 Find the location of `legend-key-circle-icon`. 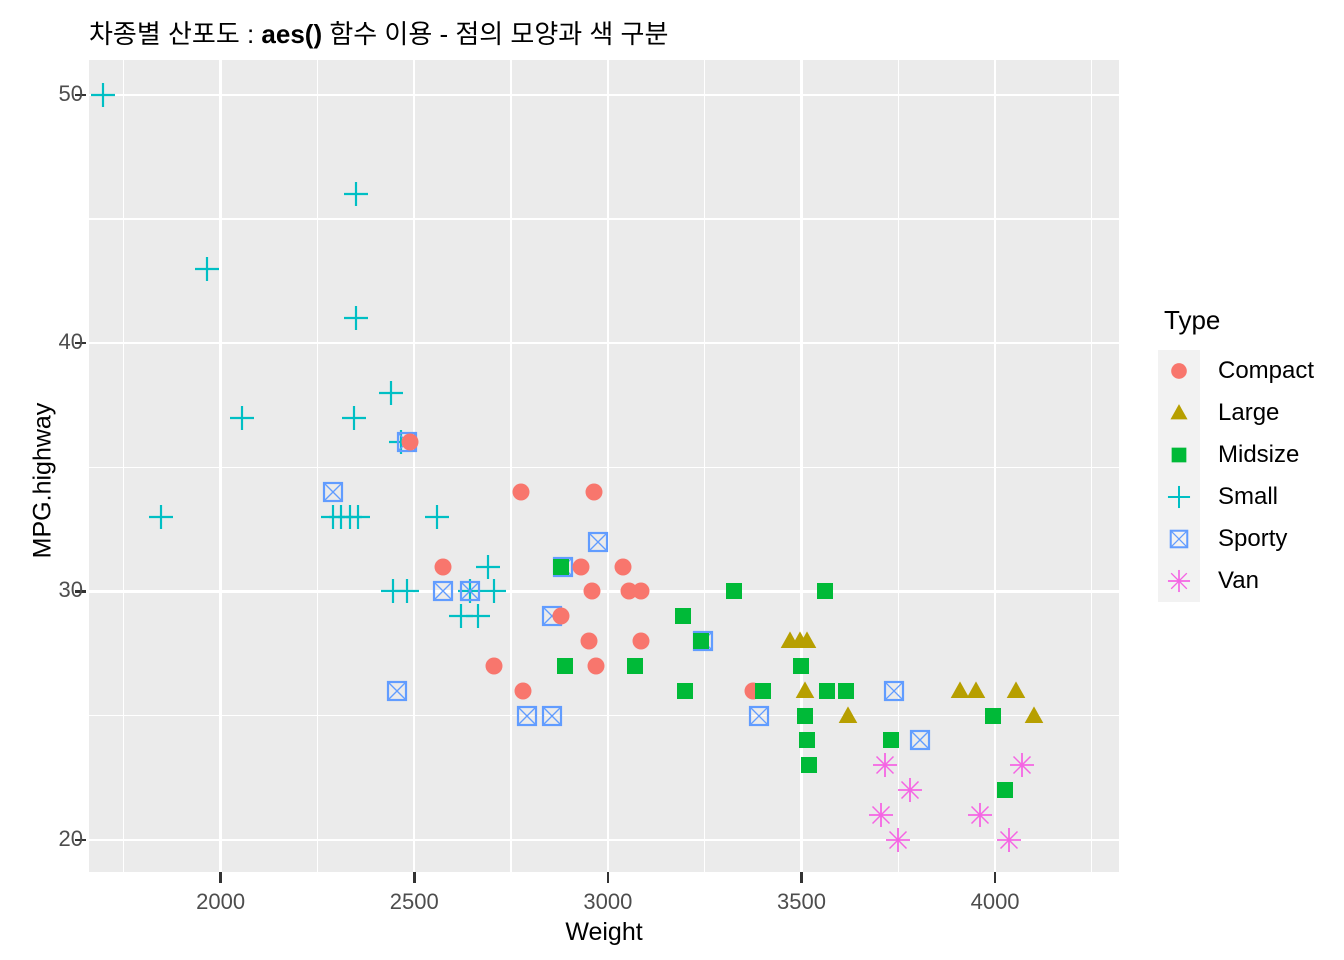

legend-key-circle-icon is located at coordinates (1179, 371).